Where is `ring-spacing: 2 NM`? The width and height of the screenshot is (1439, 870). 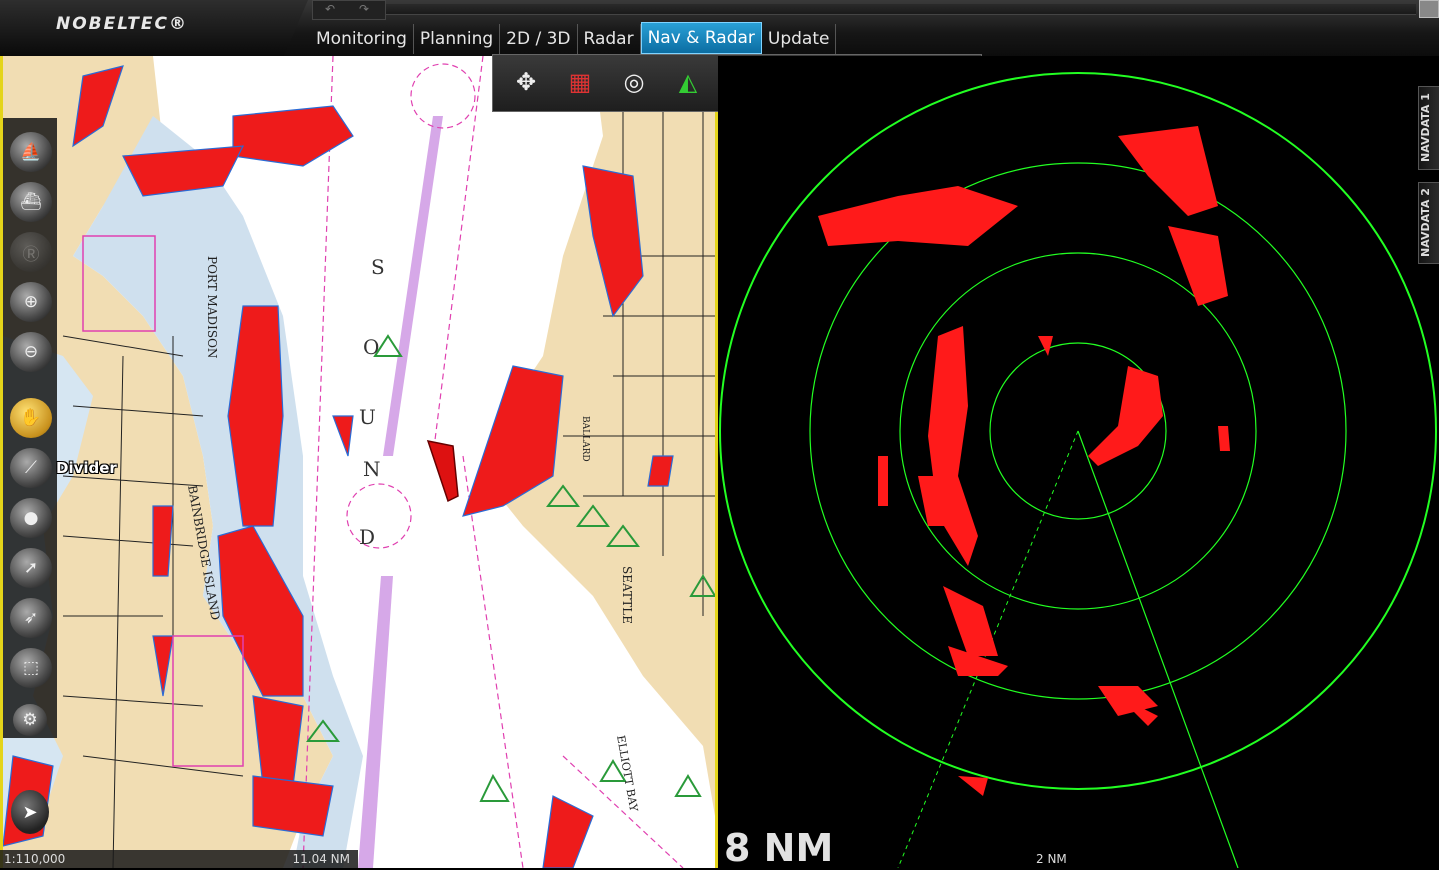
ring-spacing: 2 NM is located at coordinates (1051, 859).